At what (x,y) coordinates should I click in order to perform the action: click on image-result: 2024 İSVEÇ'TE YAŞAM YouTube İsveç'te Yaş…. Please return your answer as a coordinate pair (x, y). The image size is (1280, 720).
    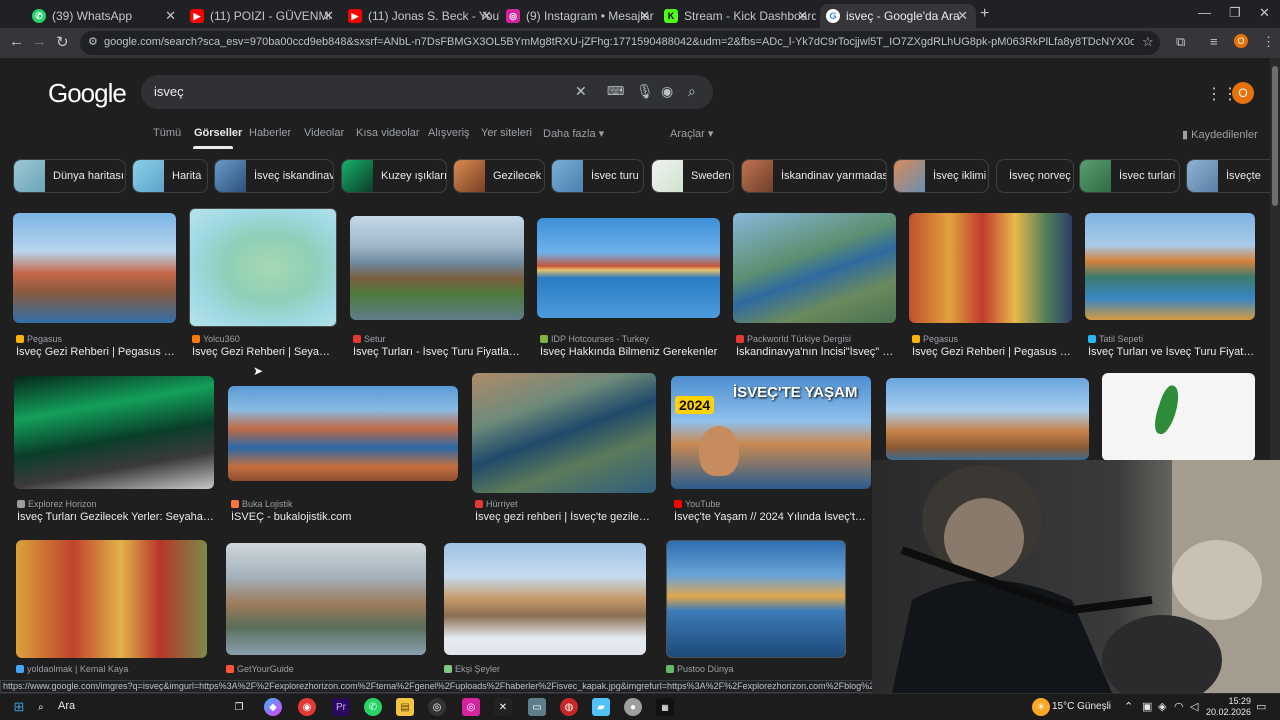
    Looking at the image, I should click on (772, 449).